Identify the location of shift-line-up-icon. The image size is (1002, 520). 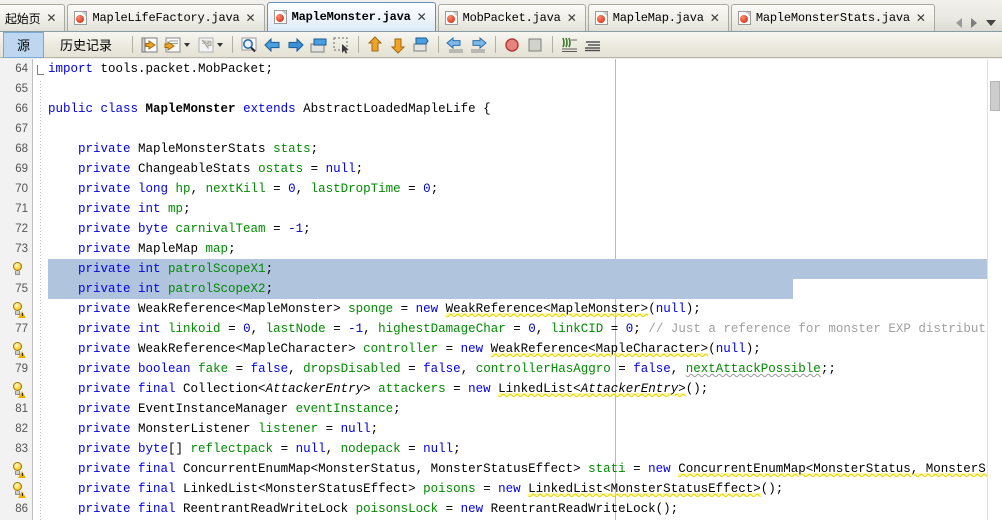
(375, 45).